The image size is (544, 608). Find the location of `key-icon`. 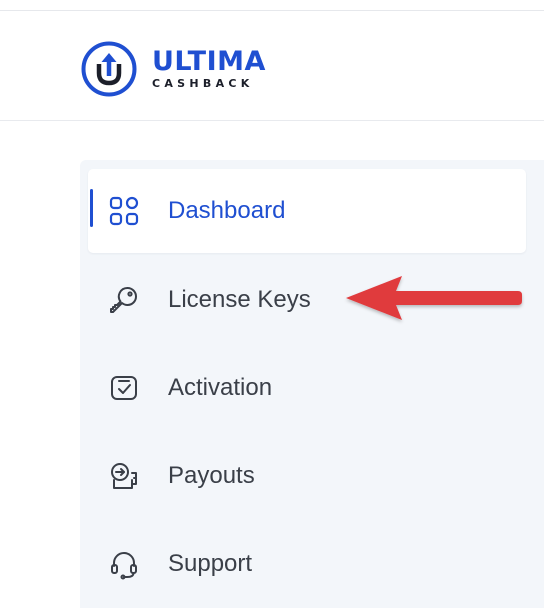

key-icon is located at coordinates (123, 299).